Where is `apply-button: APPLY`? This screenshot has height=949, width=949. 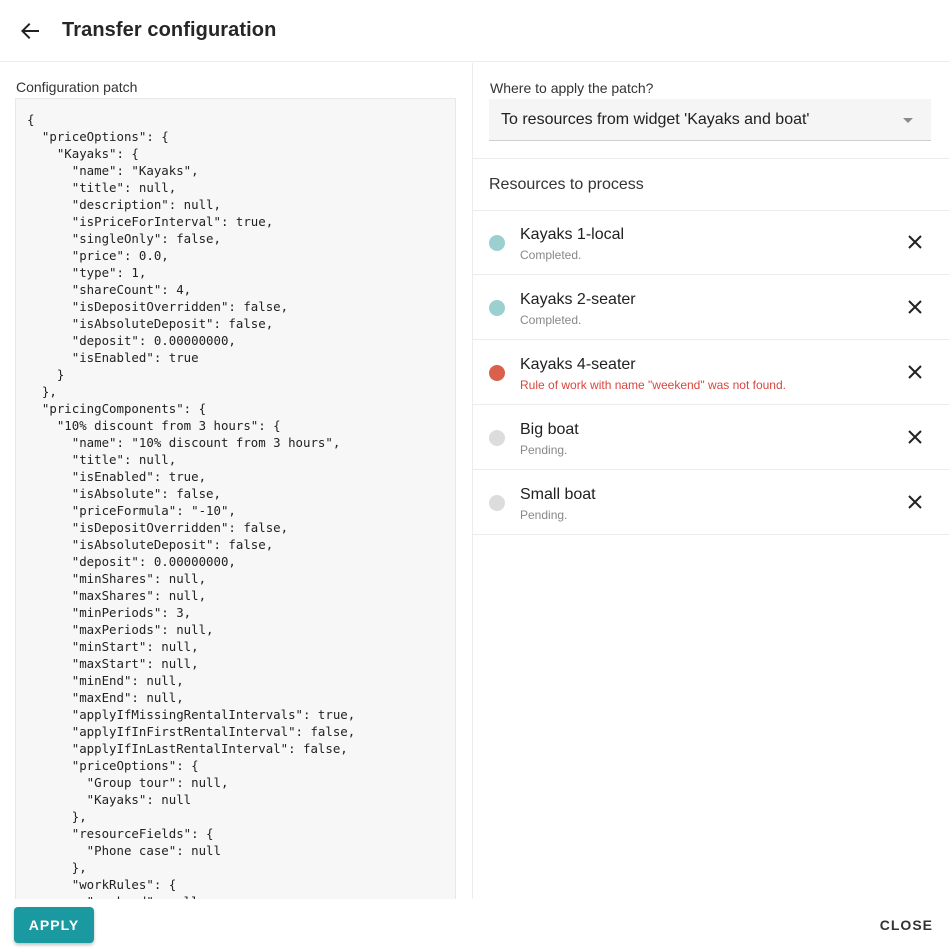 apply-button: APPLY is located at coordinates (54, 925).